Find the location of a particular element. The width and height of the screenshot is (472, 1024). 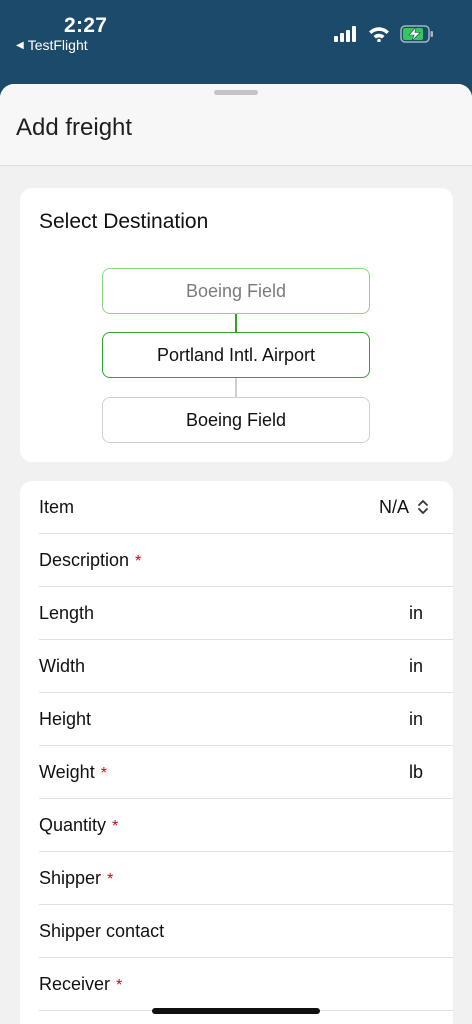

shipper-label: Shipper is located at coordinates (70, 877).